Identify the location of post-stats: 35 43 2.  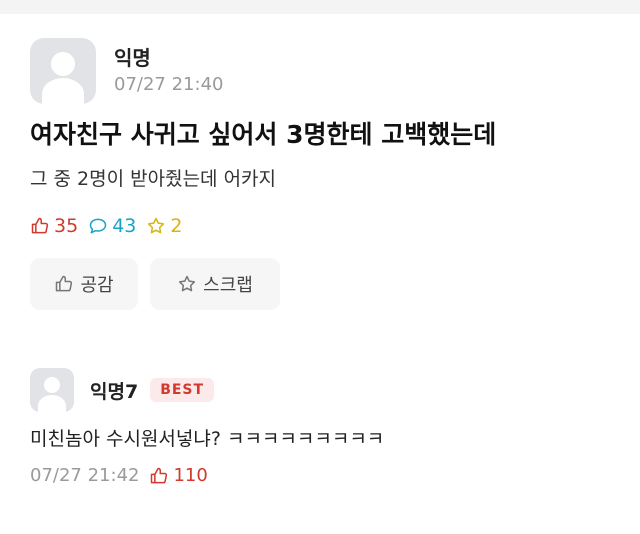
(325, 226).